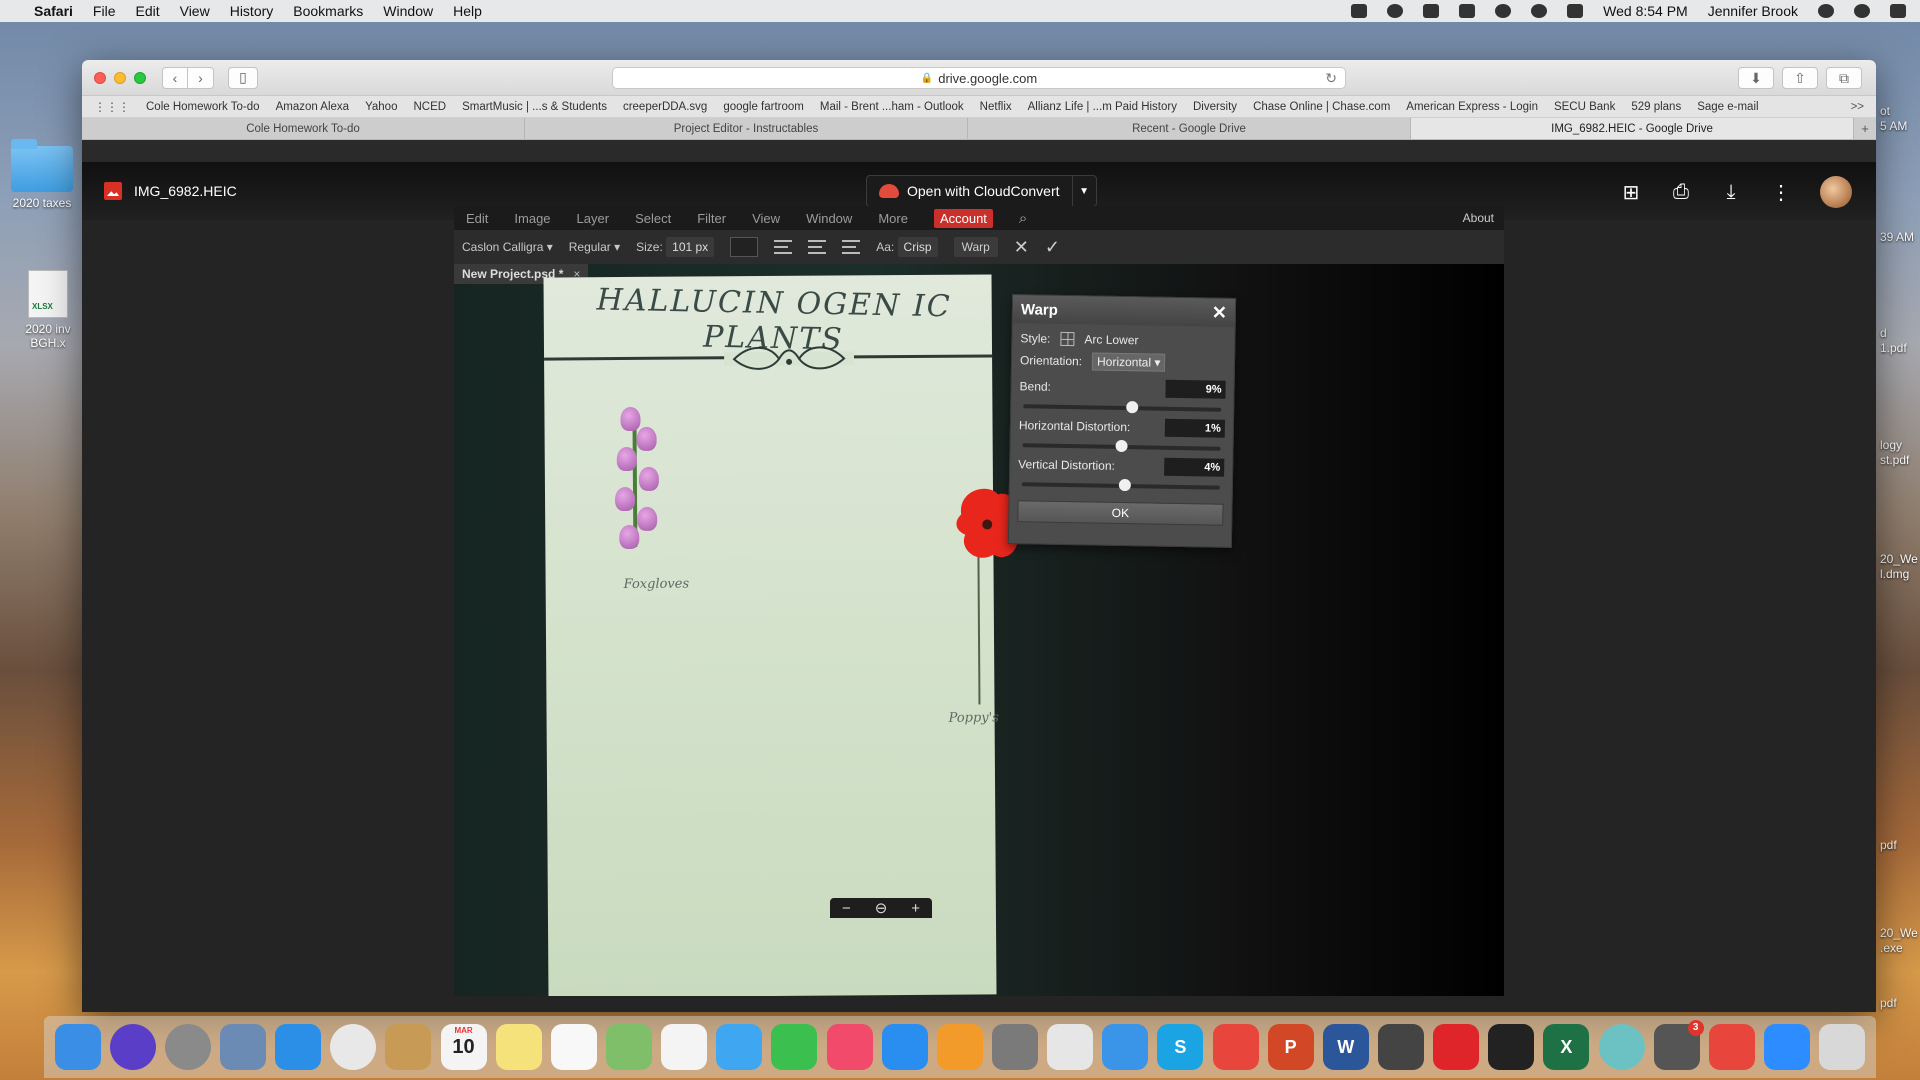  What do you see at coordinates (1894, 453) in the screenshot?
I see `desktop-item-label: logy st.pdf` at bounding box center [1894, 453].